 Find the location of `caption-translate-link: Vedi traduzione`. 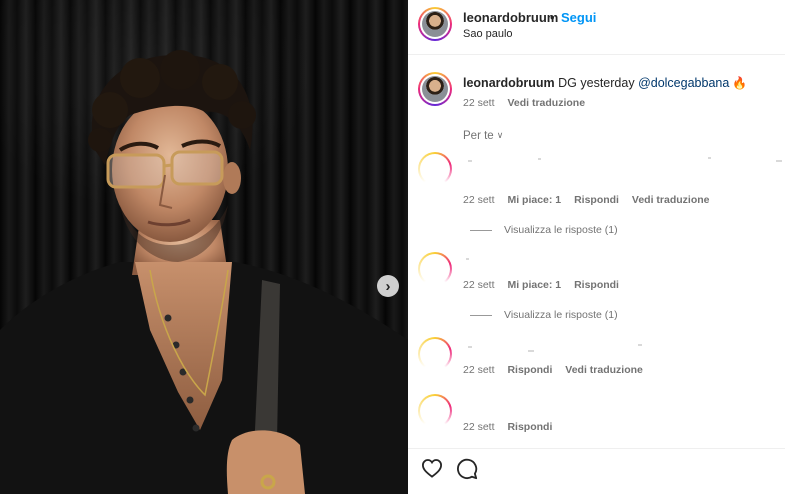

caption-translate-link: Vedi traduzione is located at coordinates (546, 103).